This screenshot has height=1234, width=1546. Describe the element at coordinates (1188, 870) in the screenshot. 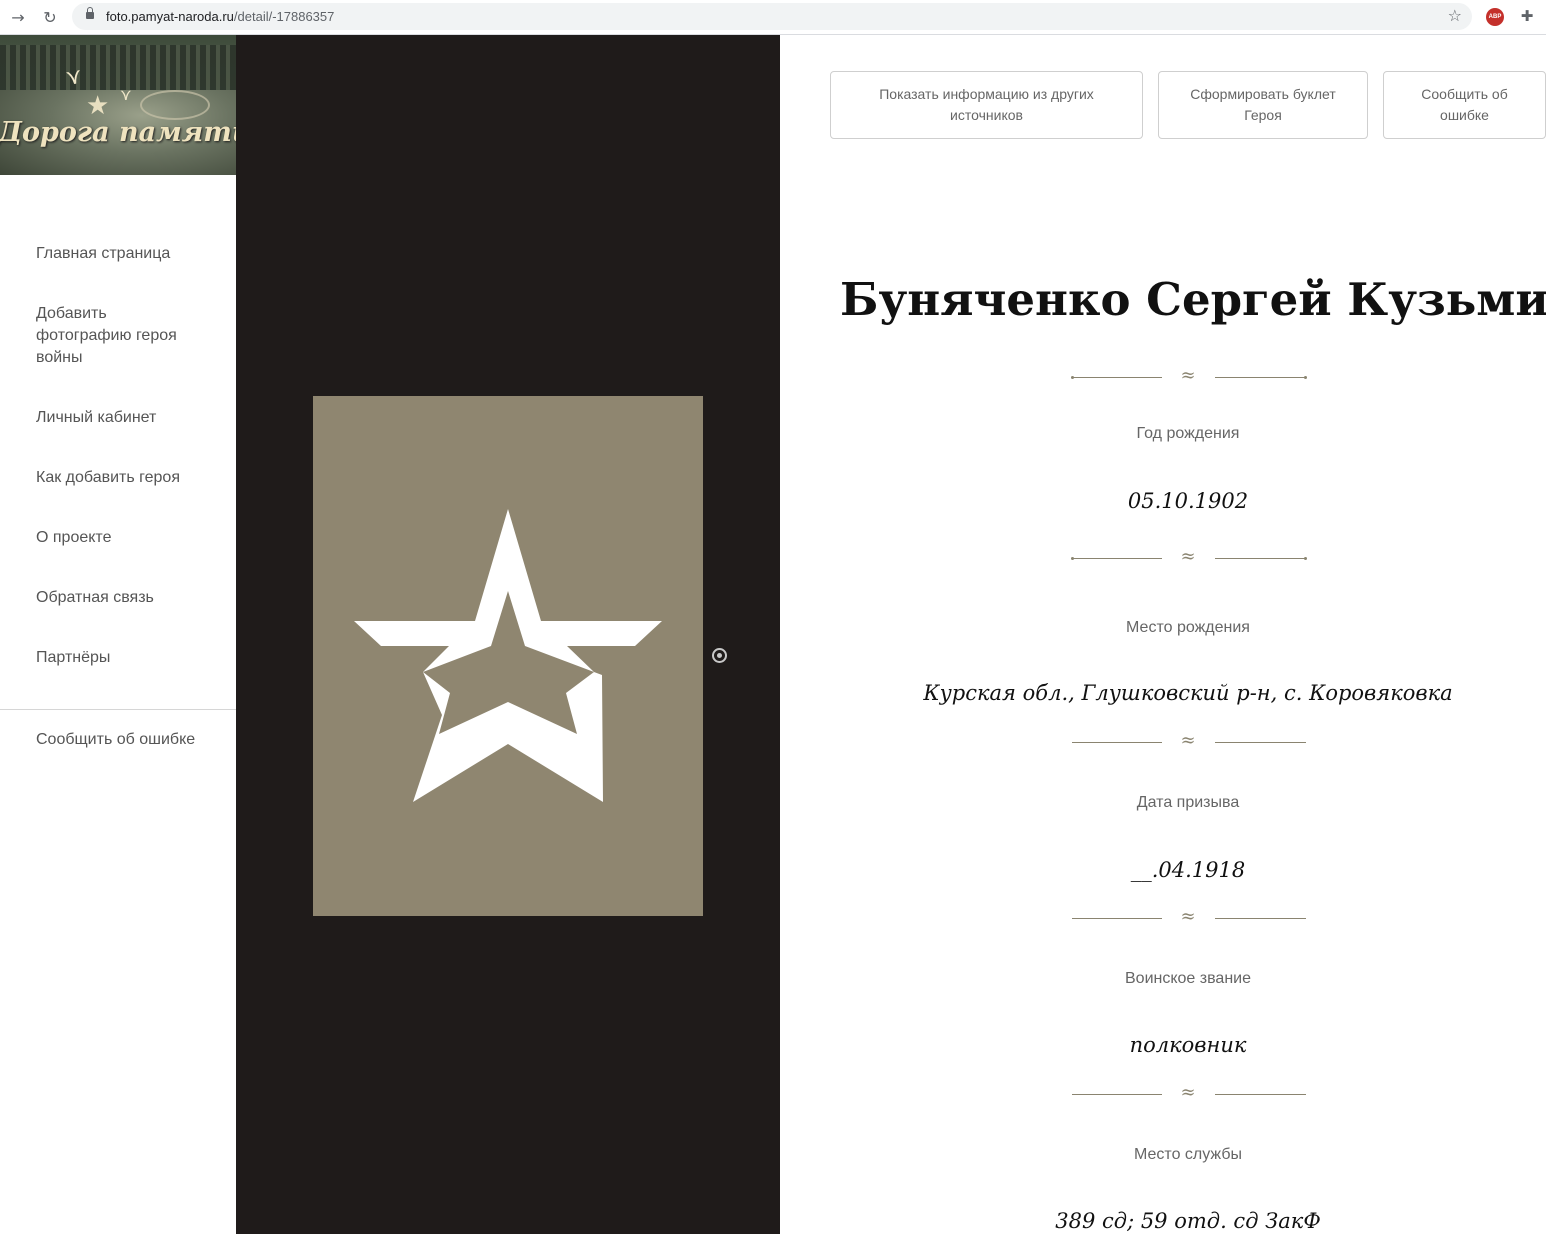

I see `conscription-date-value: __.04.1918` at that location.